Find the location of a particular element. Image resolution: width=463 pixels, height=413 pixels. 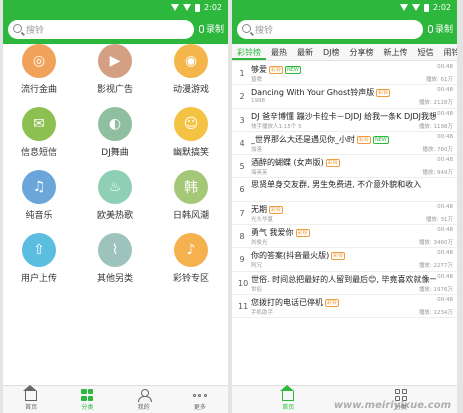

category-label: 其他另类 is located at coordinates (114, 279).